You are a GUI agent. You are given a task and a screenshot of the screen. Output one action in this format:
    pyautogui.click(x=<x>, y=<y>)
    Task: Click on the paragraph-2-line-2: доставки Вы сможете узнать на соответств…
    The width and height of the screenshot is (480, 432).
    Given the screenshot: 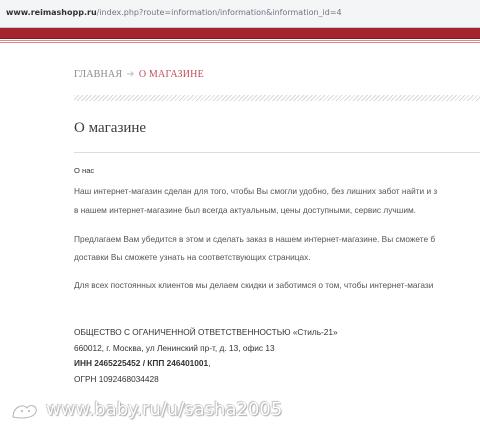 What is the action you would take?
    pyautogui.click(x=192, y=257)
    